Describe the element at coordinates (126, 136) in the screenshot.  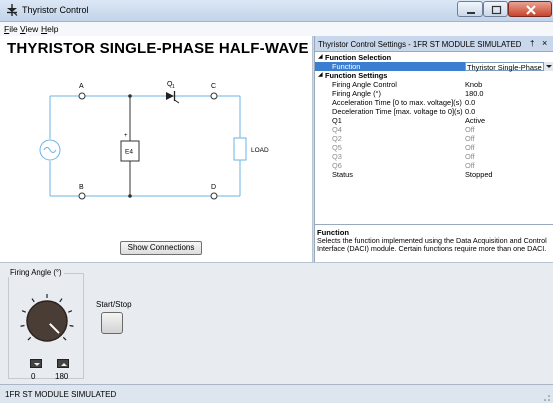
I see `e4-polarity-mark: +` at that location.